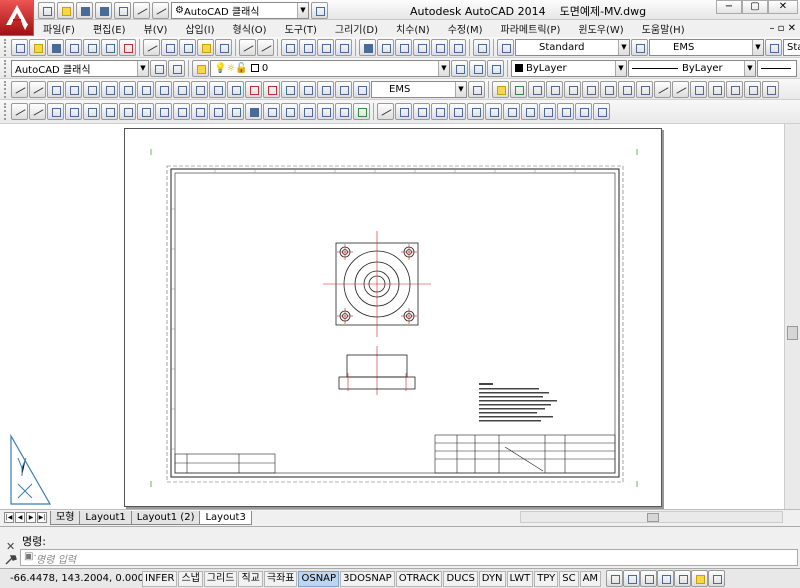  Describe the element at coordinates (307, 89) in the screenshot. I see `jogged-linear-icon` at that location.